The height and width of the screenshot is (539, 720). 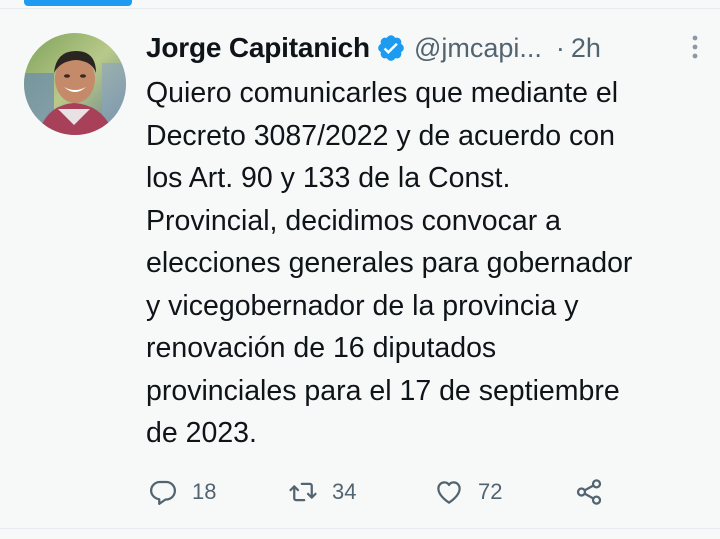 What do you see at coordinates (490, 491) in the screenshot?
I see `like-count: 72` at bounding box center [490, 491].